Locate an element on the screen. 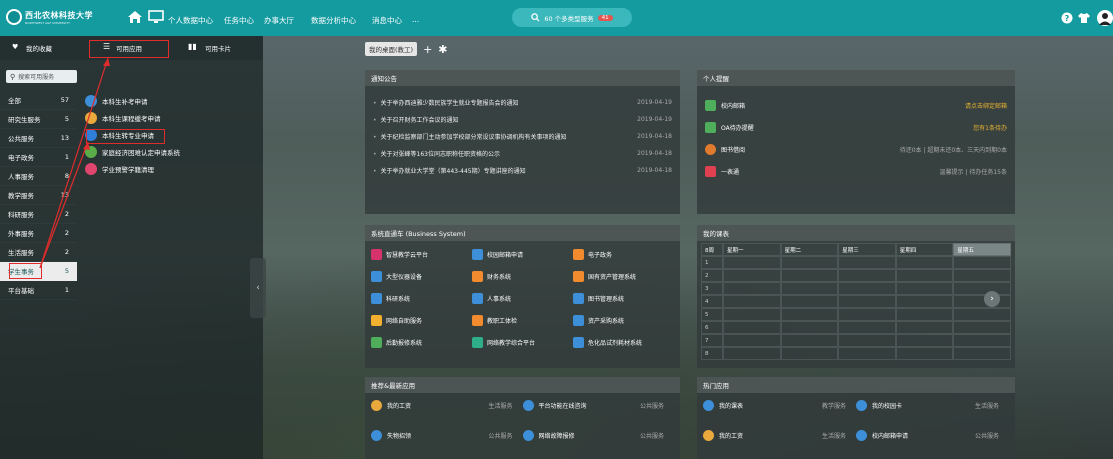 The height and width of the screenshot is (459, 1113). reminder-item: OA待办提醒 您有1条待办 is located at coordinates (856, 127).